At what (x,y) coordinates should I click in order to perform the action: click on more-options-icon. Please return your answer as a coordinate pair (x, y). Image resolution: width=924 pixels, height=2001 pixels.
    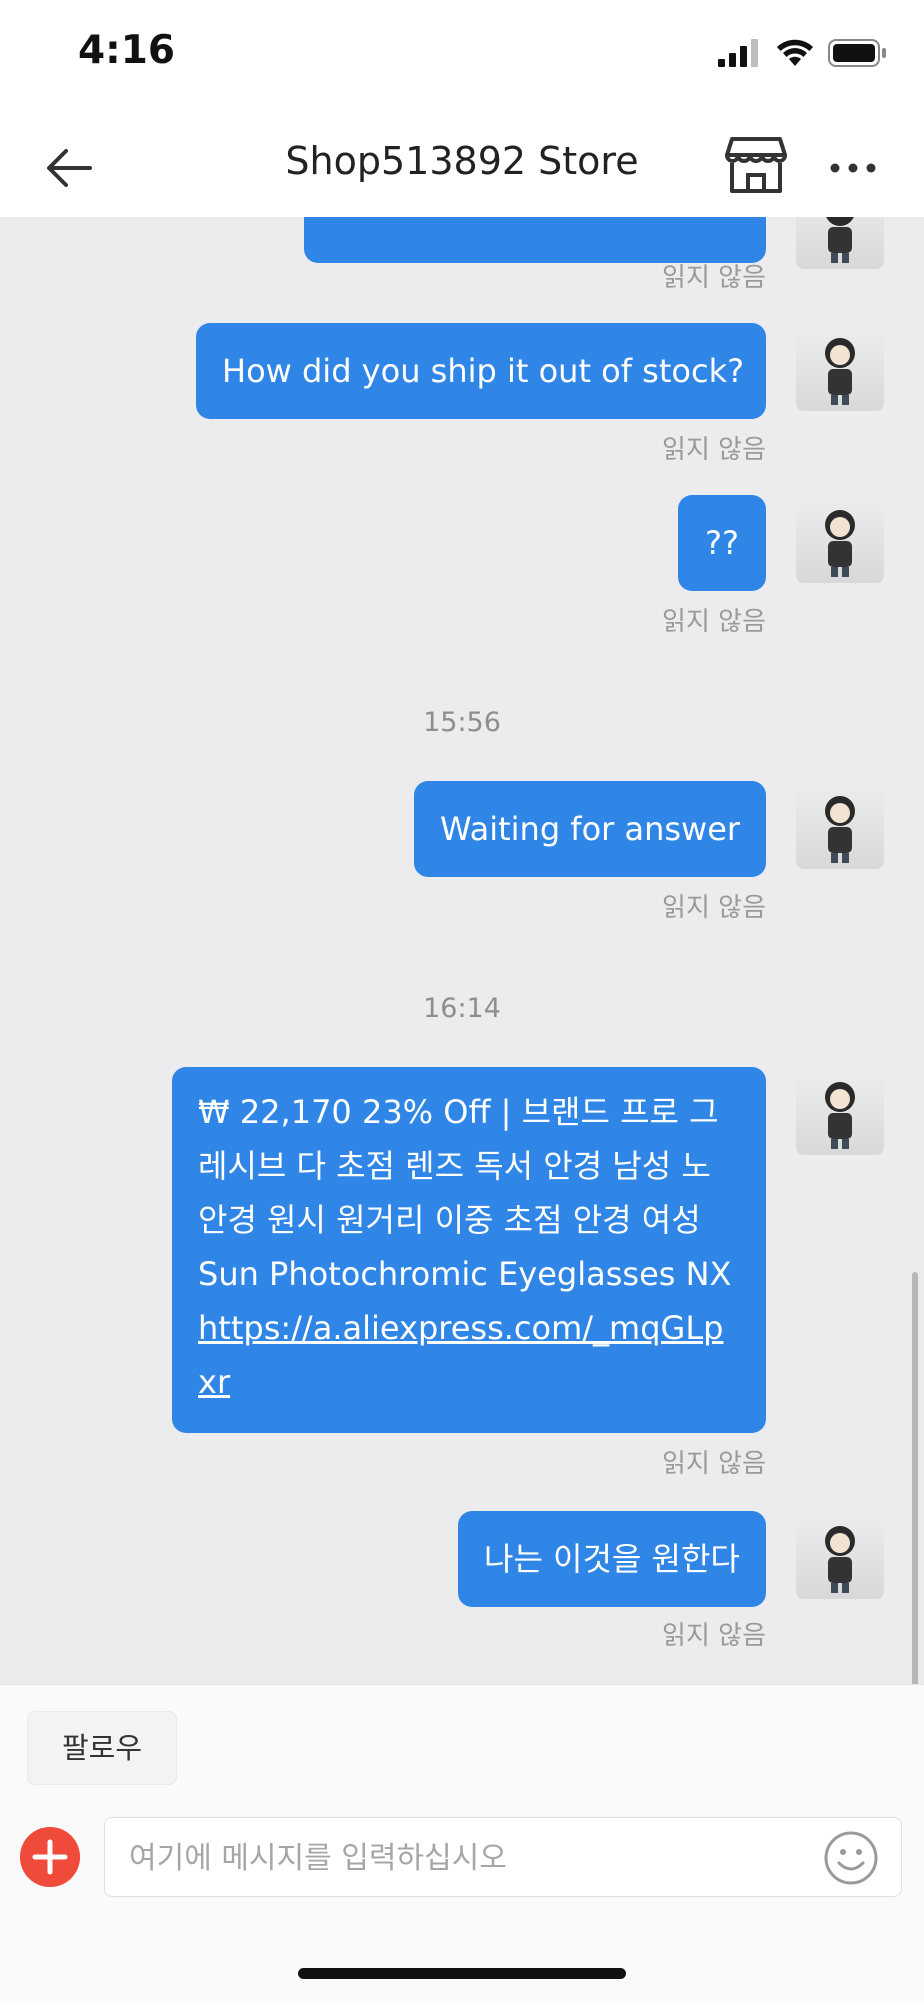
    Looking at the image, I should click on (853, 168).